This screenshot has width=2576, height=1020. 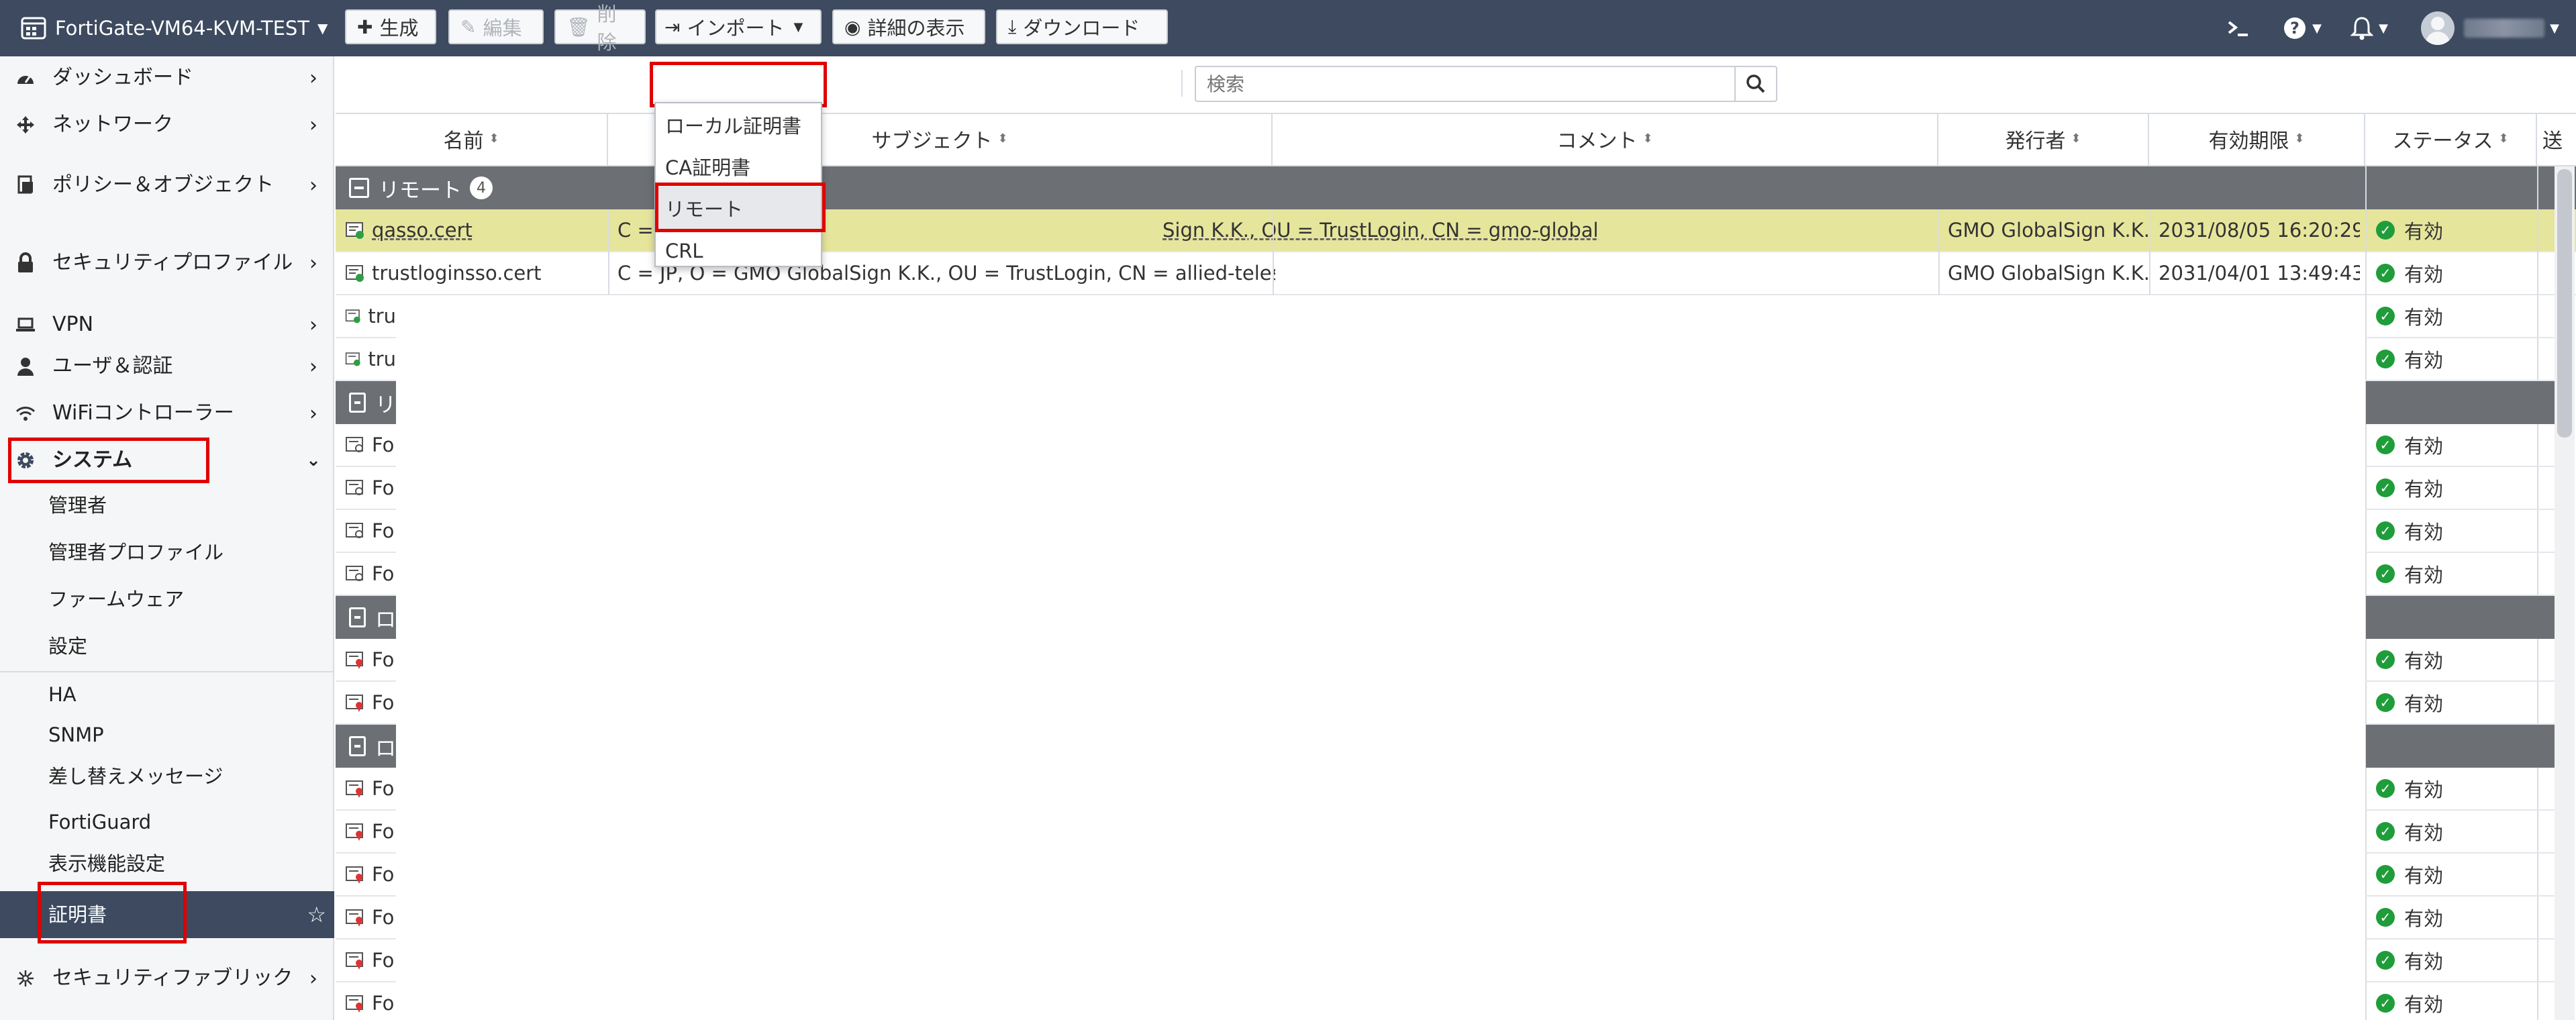 What do you see at coordinates (908, 26) in the screenshot?
I see `view-details-button: ◉ 詳細の表示` at bounding box center [908, 26].